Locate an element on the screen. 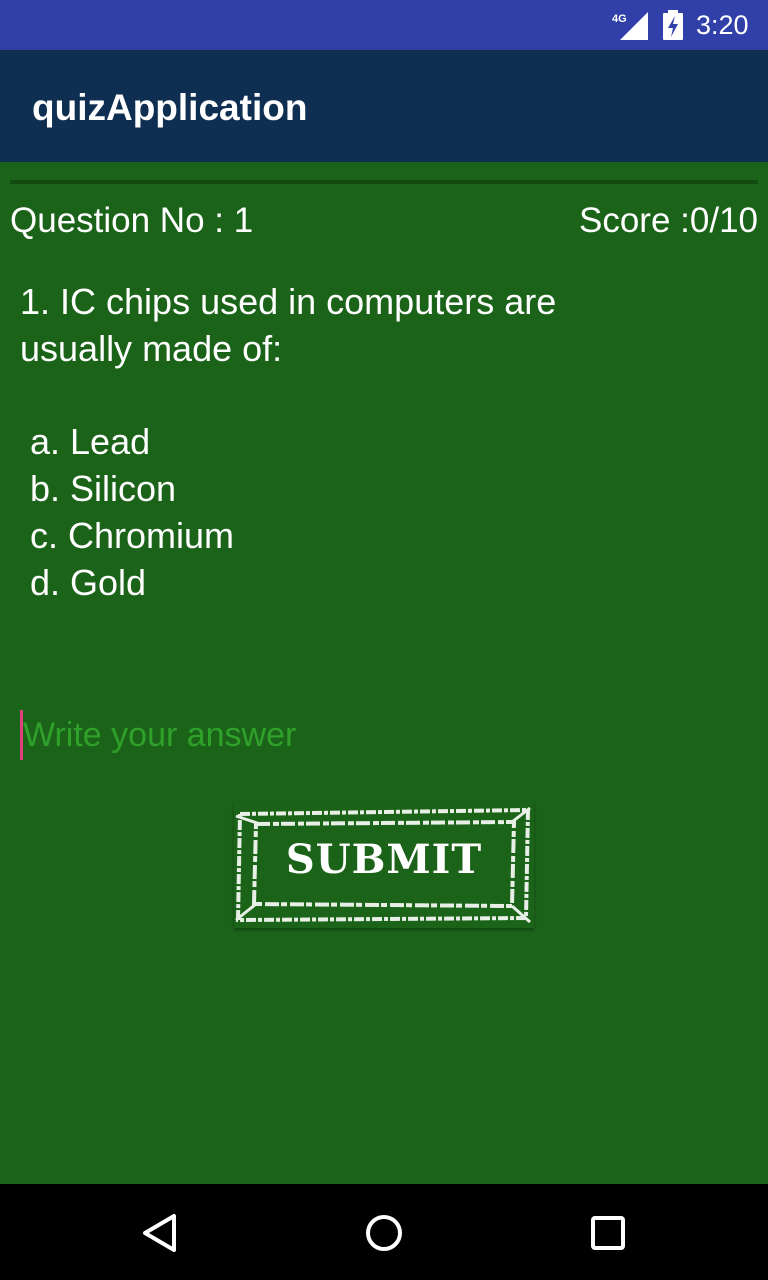  answer-input is located at coordinates (371, 735).